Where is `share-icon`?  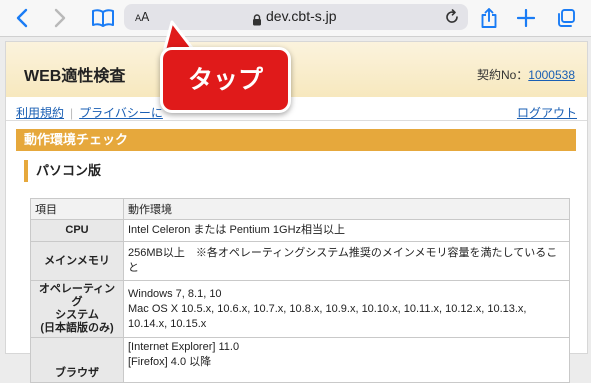 share-icon is located at coordinates (489, 18).